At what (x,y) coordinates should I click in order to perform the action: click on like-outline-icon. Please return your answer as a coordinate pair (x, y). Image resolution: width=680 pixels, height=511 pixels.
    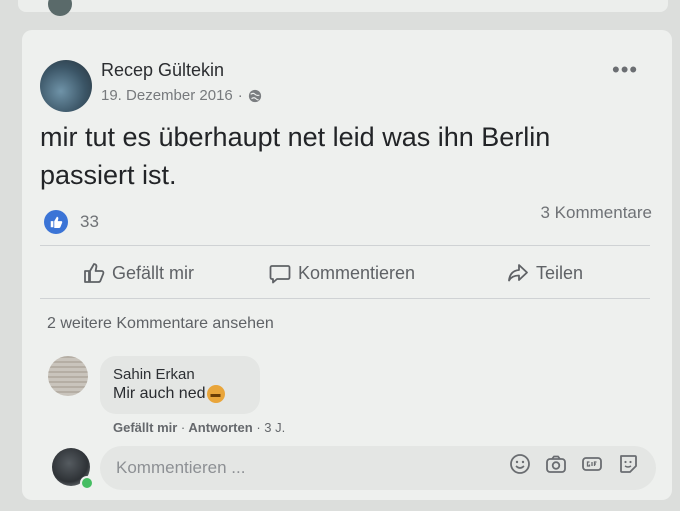
    Looking at the image, I should click on (94, 273).